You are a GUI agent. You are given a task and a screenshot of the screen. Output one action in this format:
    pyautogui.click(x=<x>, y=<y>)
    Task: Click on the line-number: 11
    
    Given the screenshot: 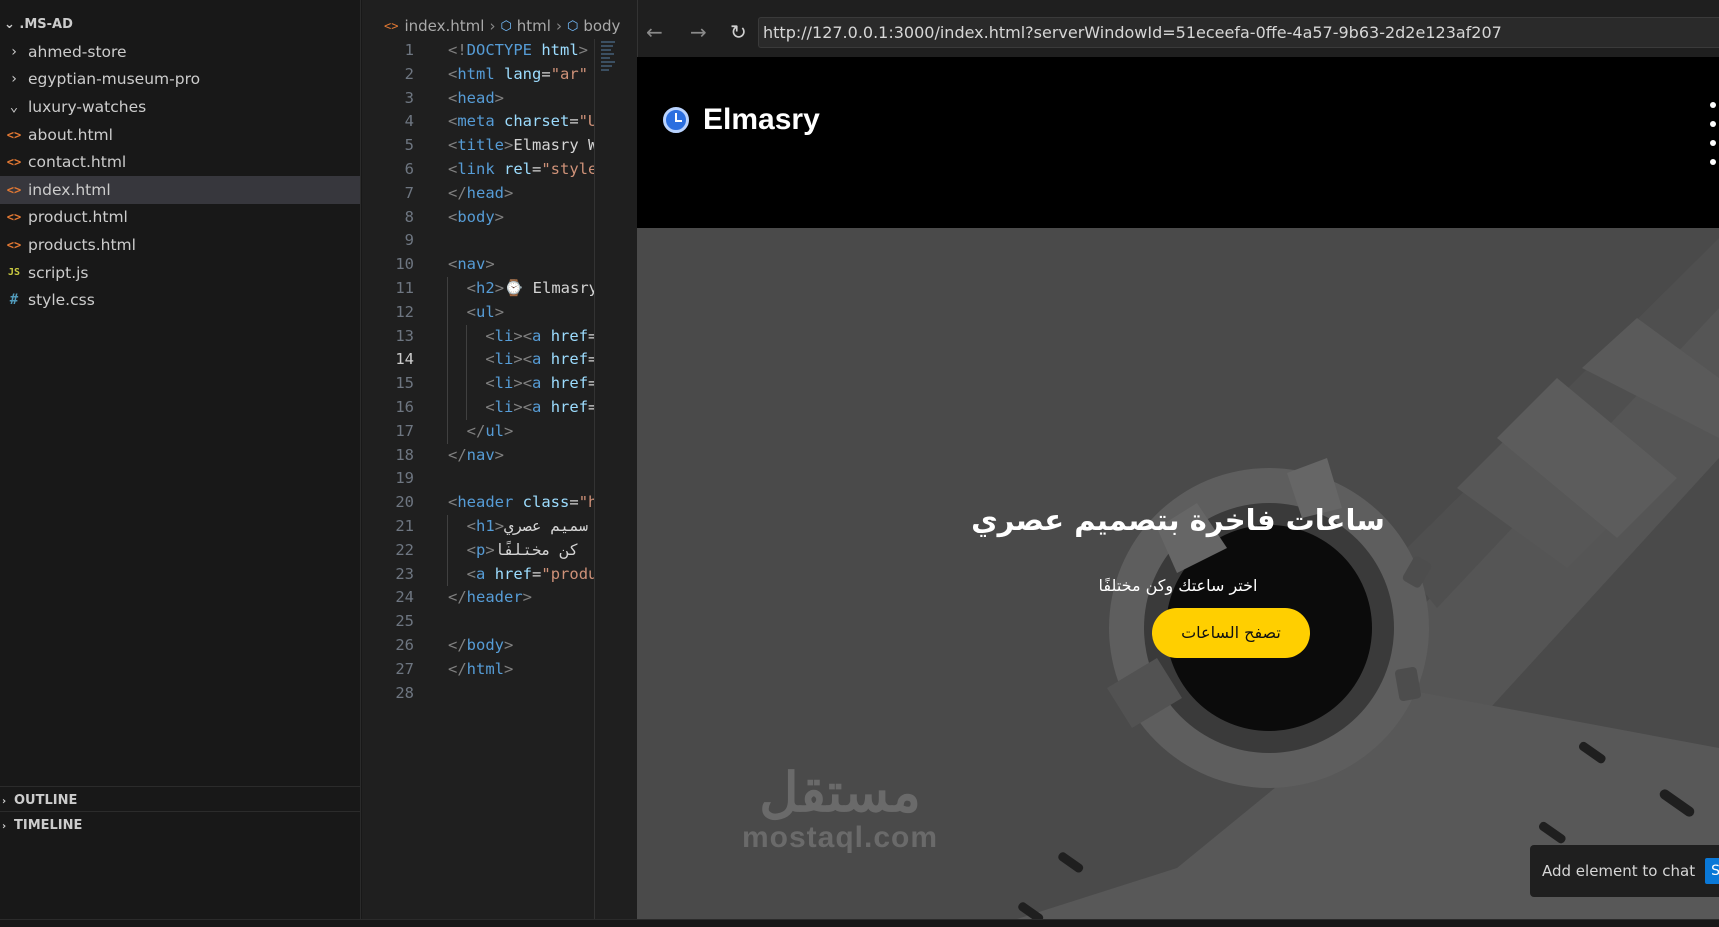 What is the action you would take?
    pyautogui.click(x=404, y=287)
    